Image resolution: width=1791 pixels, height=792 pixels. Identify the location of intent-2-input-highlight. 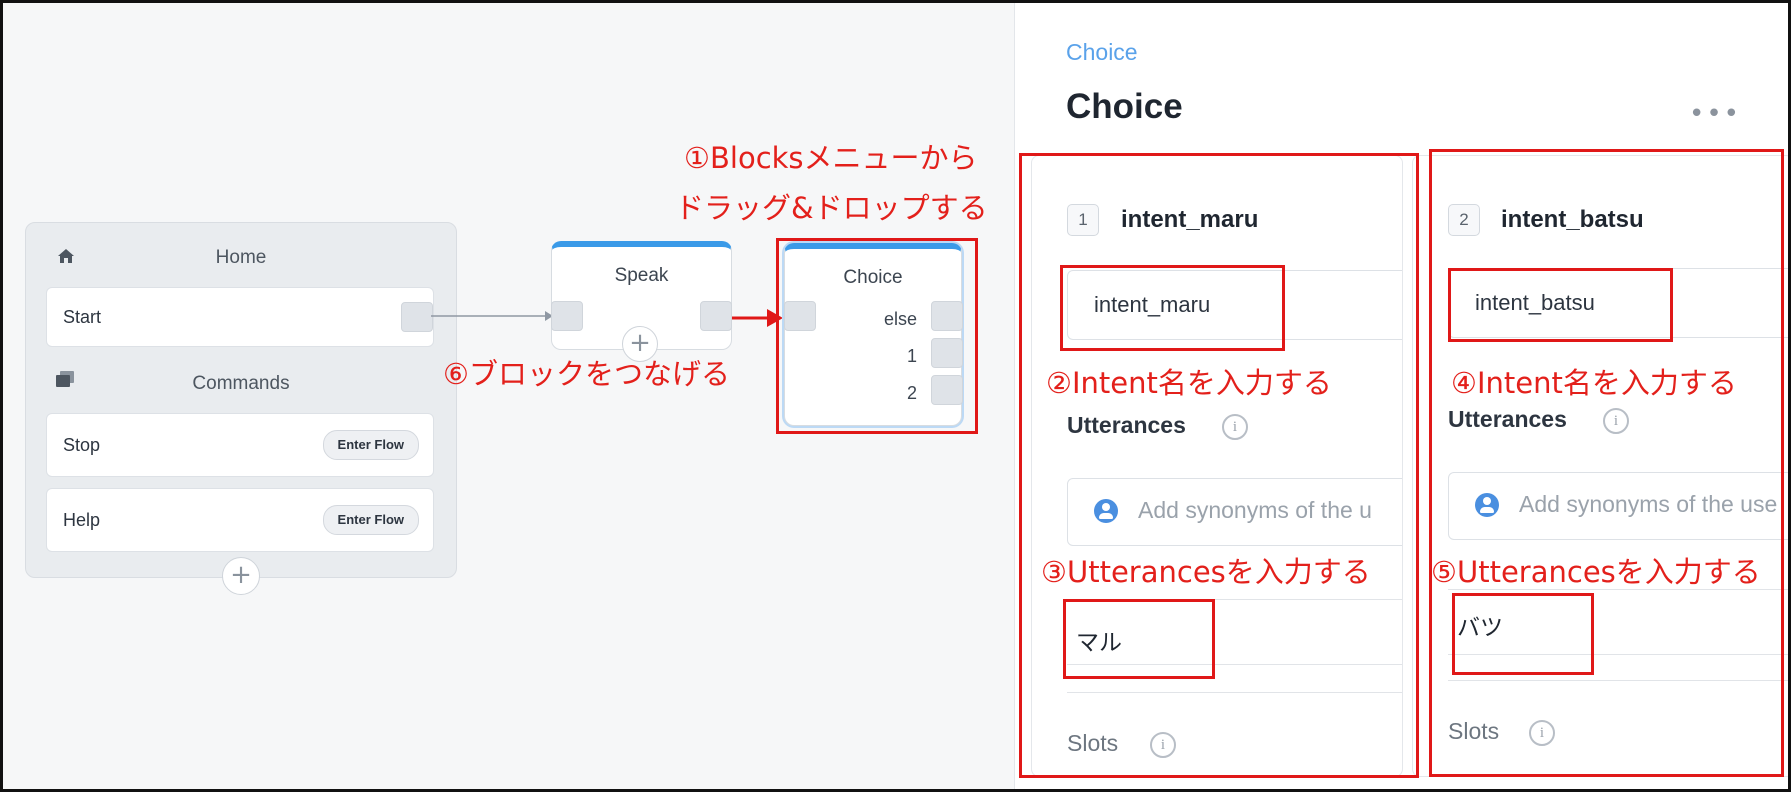
(1560, 305).